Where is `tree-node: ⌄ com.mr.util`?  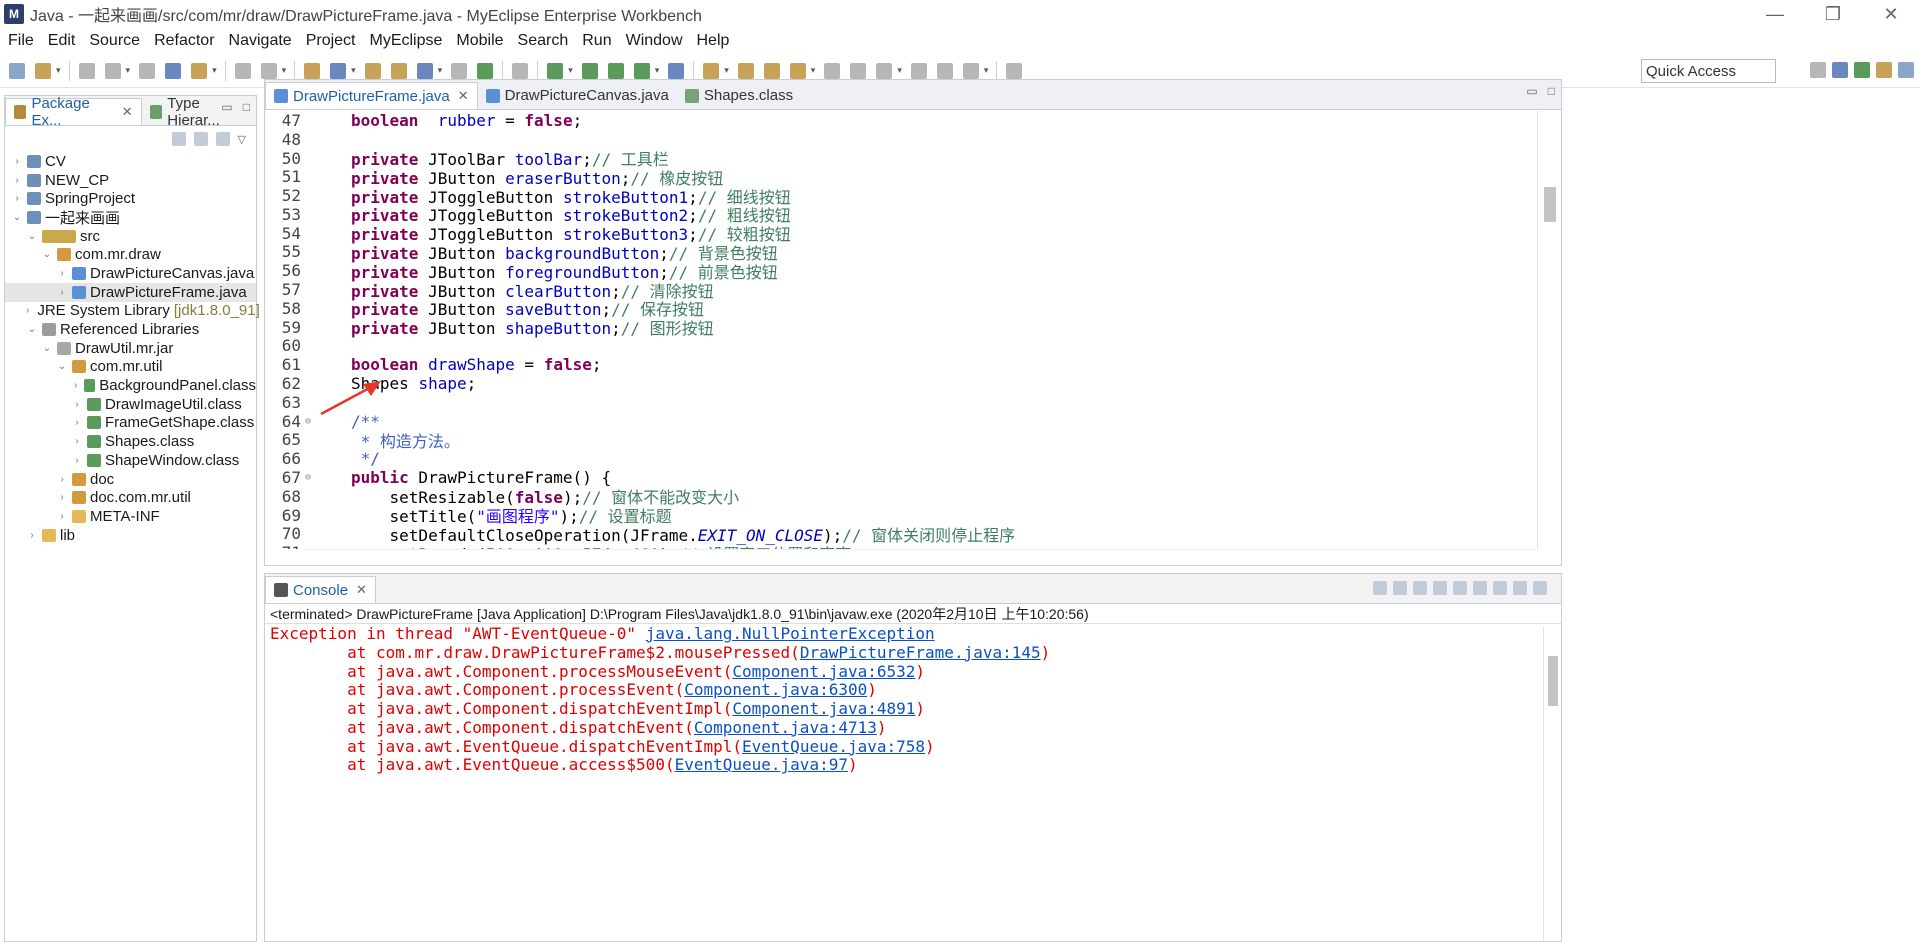
tree-node: ⌄ com.mr.util is located at coordinates (130, 367).